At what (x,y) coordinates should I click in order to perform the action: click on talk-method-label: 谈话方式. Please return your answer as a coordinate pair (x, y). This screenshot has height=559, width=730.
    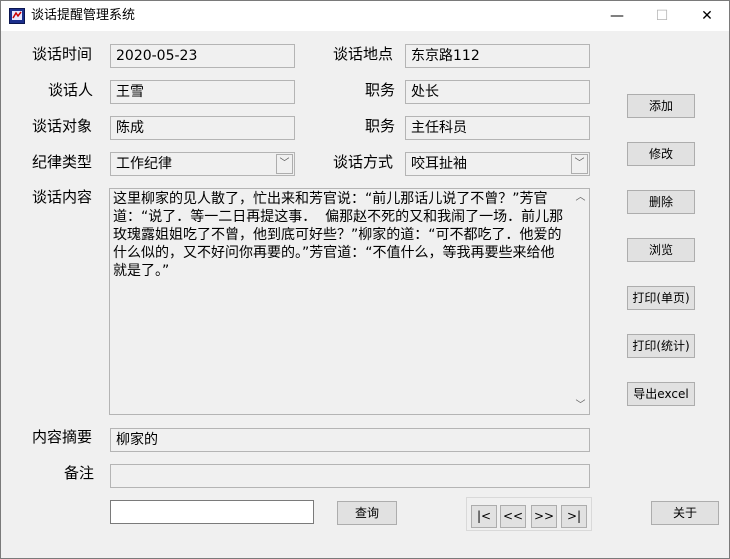
    Looking at the image, I should click on (363, 162).